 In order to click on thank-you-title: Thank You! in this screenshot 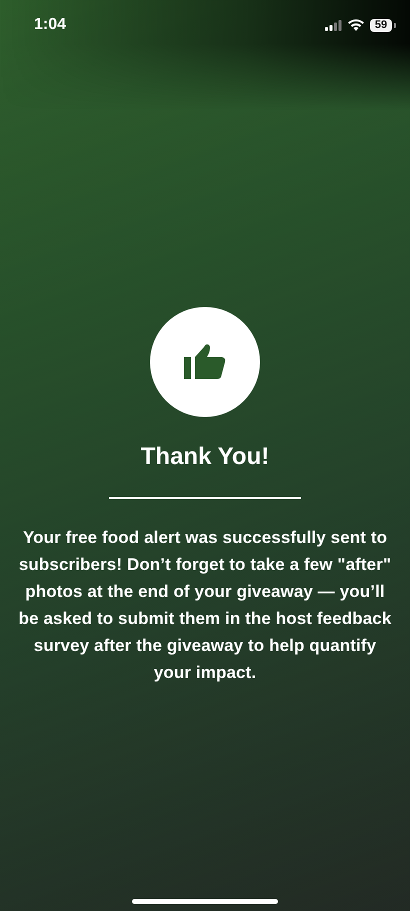, I will do `click(205, 457)`.